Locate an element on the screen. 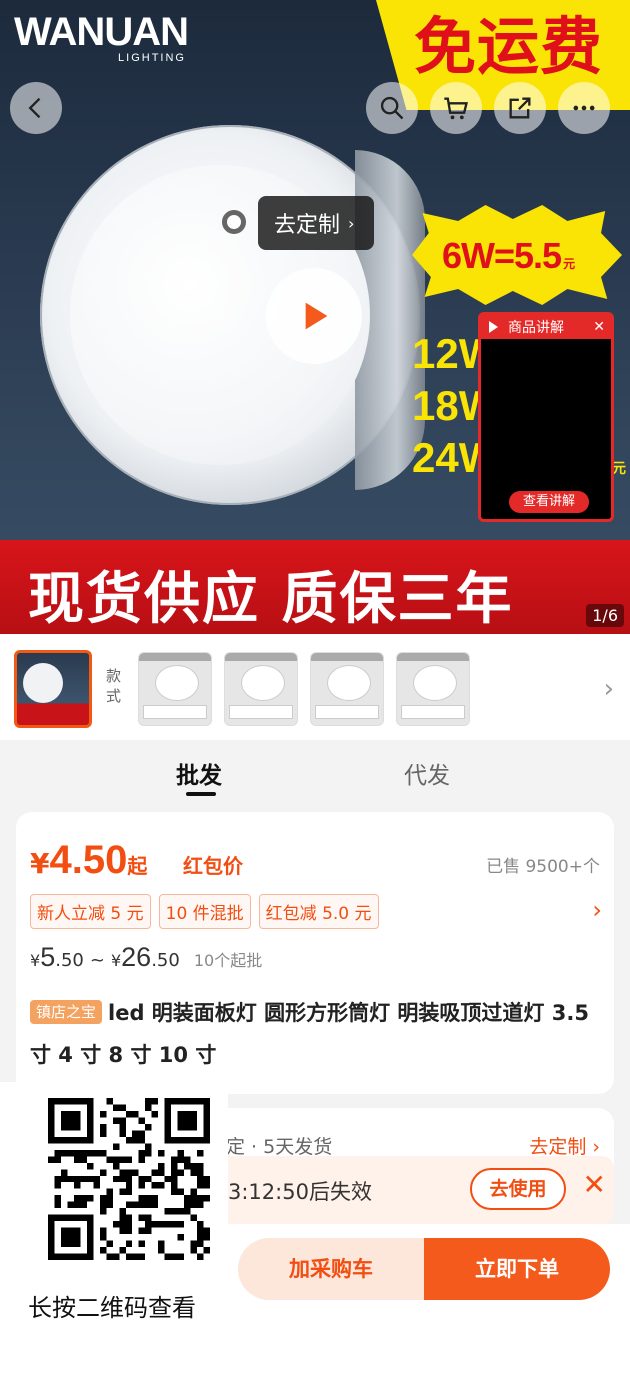 The width and height of the screenshot is (630, 1374). brand-logo: WANUAN LIGHTING is located at coordinates (101, 37).